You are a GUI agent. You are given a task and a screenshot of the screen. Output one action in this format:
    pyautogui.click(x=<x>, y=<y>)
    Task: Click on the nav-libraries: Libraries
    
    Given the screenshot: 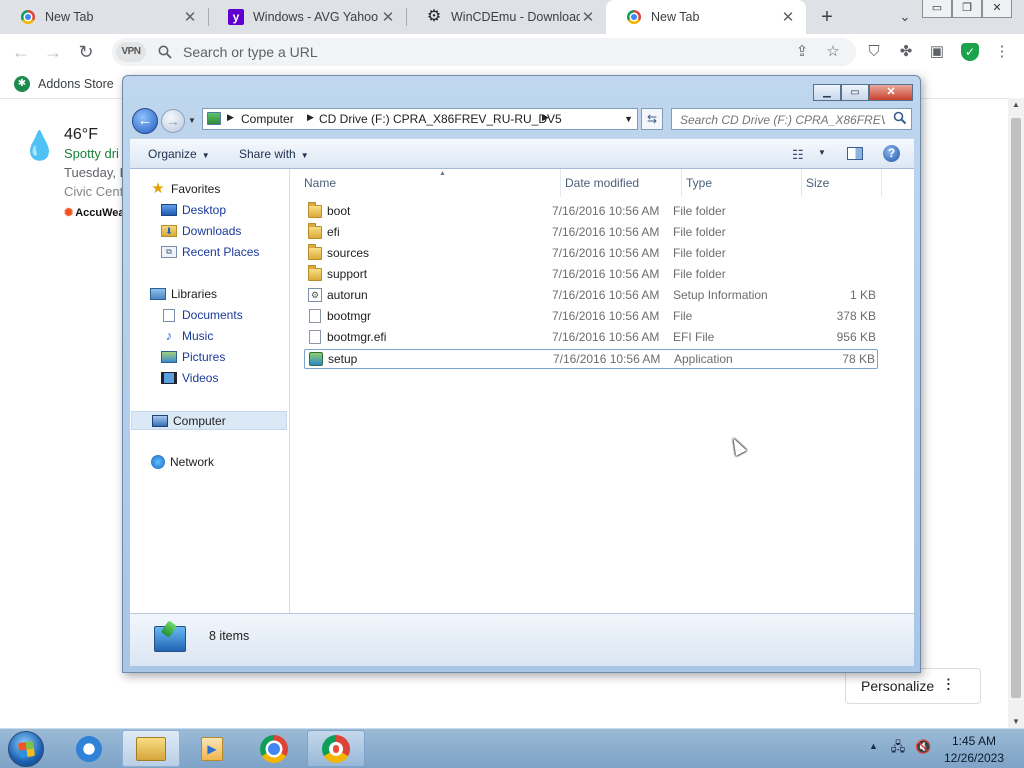 What is the action you would take?
    pyautogui.click(x=183, y=294)
    